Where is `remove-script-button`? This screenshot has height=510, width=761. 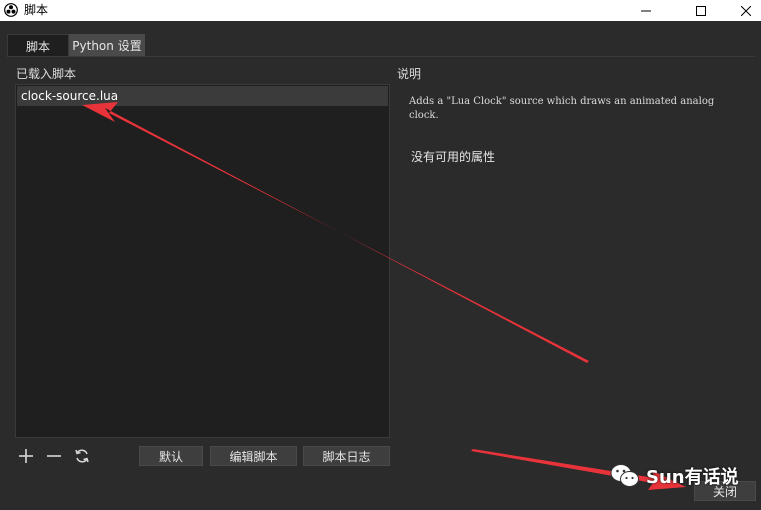 remove-script-button is located at coordinates (54, 456).